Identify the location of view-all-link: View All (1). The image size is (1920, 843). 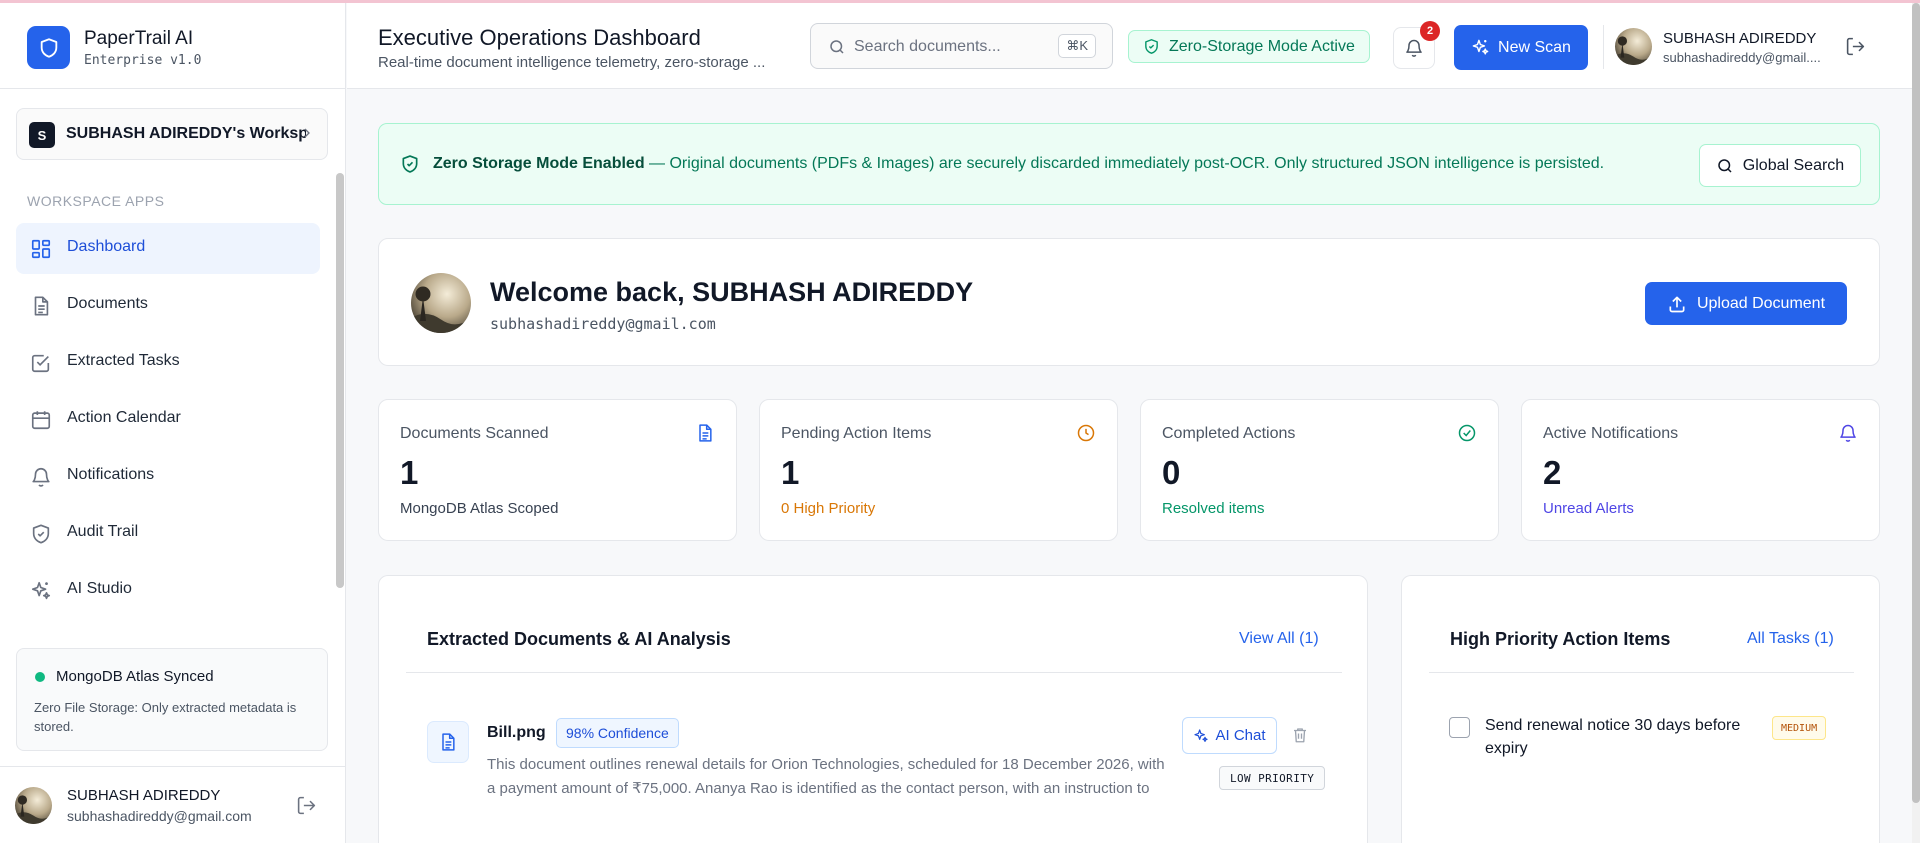
(1279, 639).